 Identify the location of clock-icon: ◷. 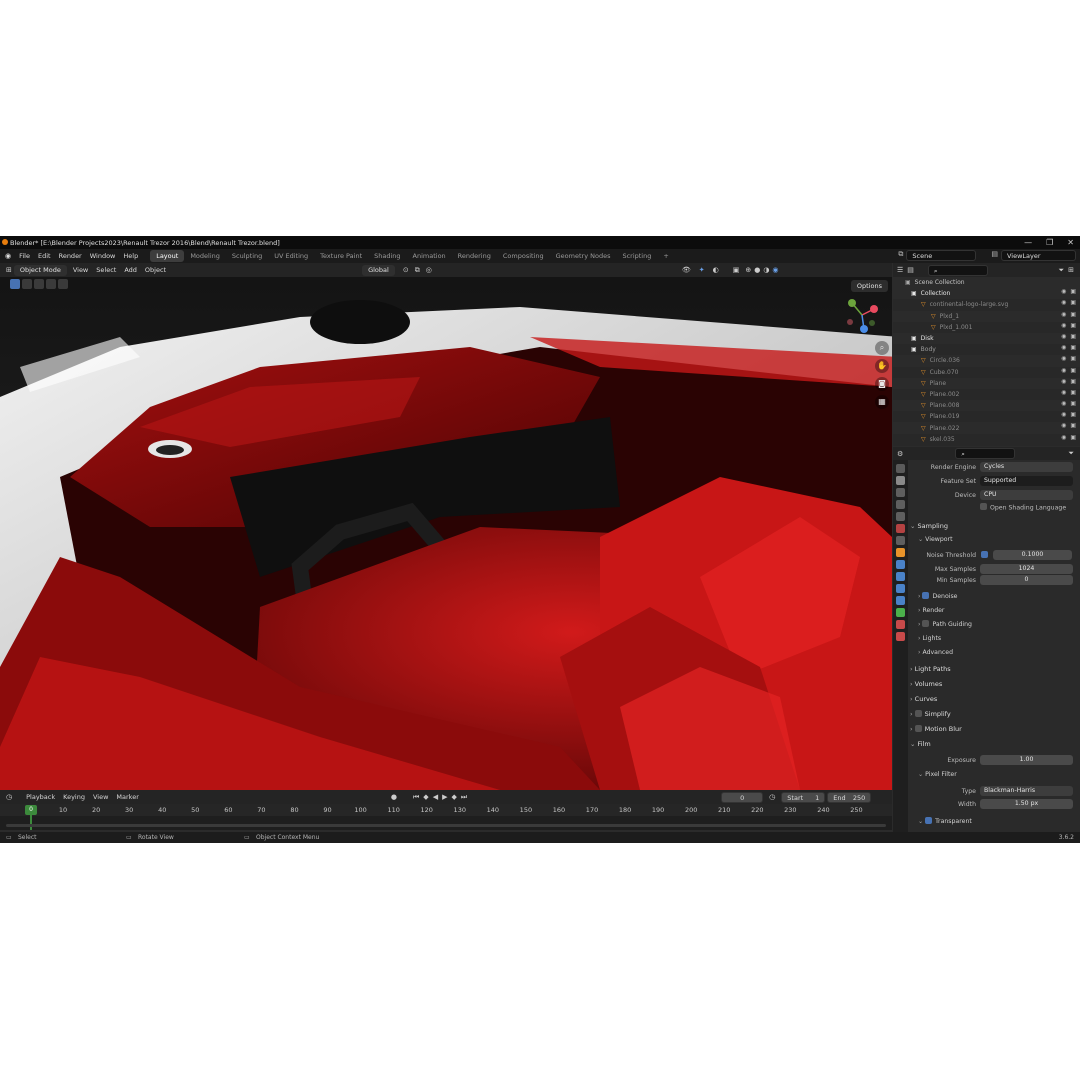
(772, 797).